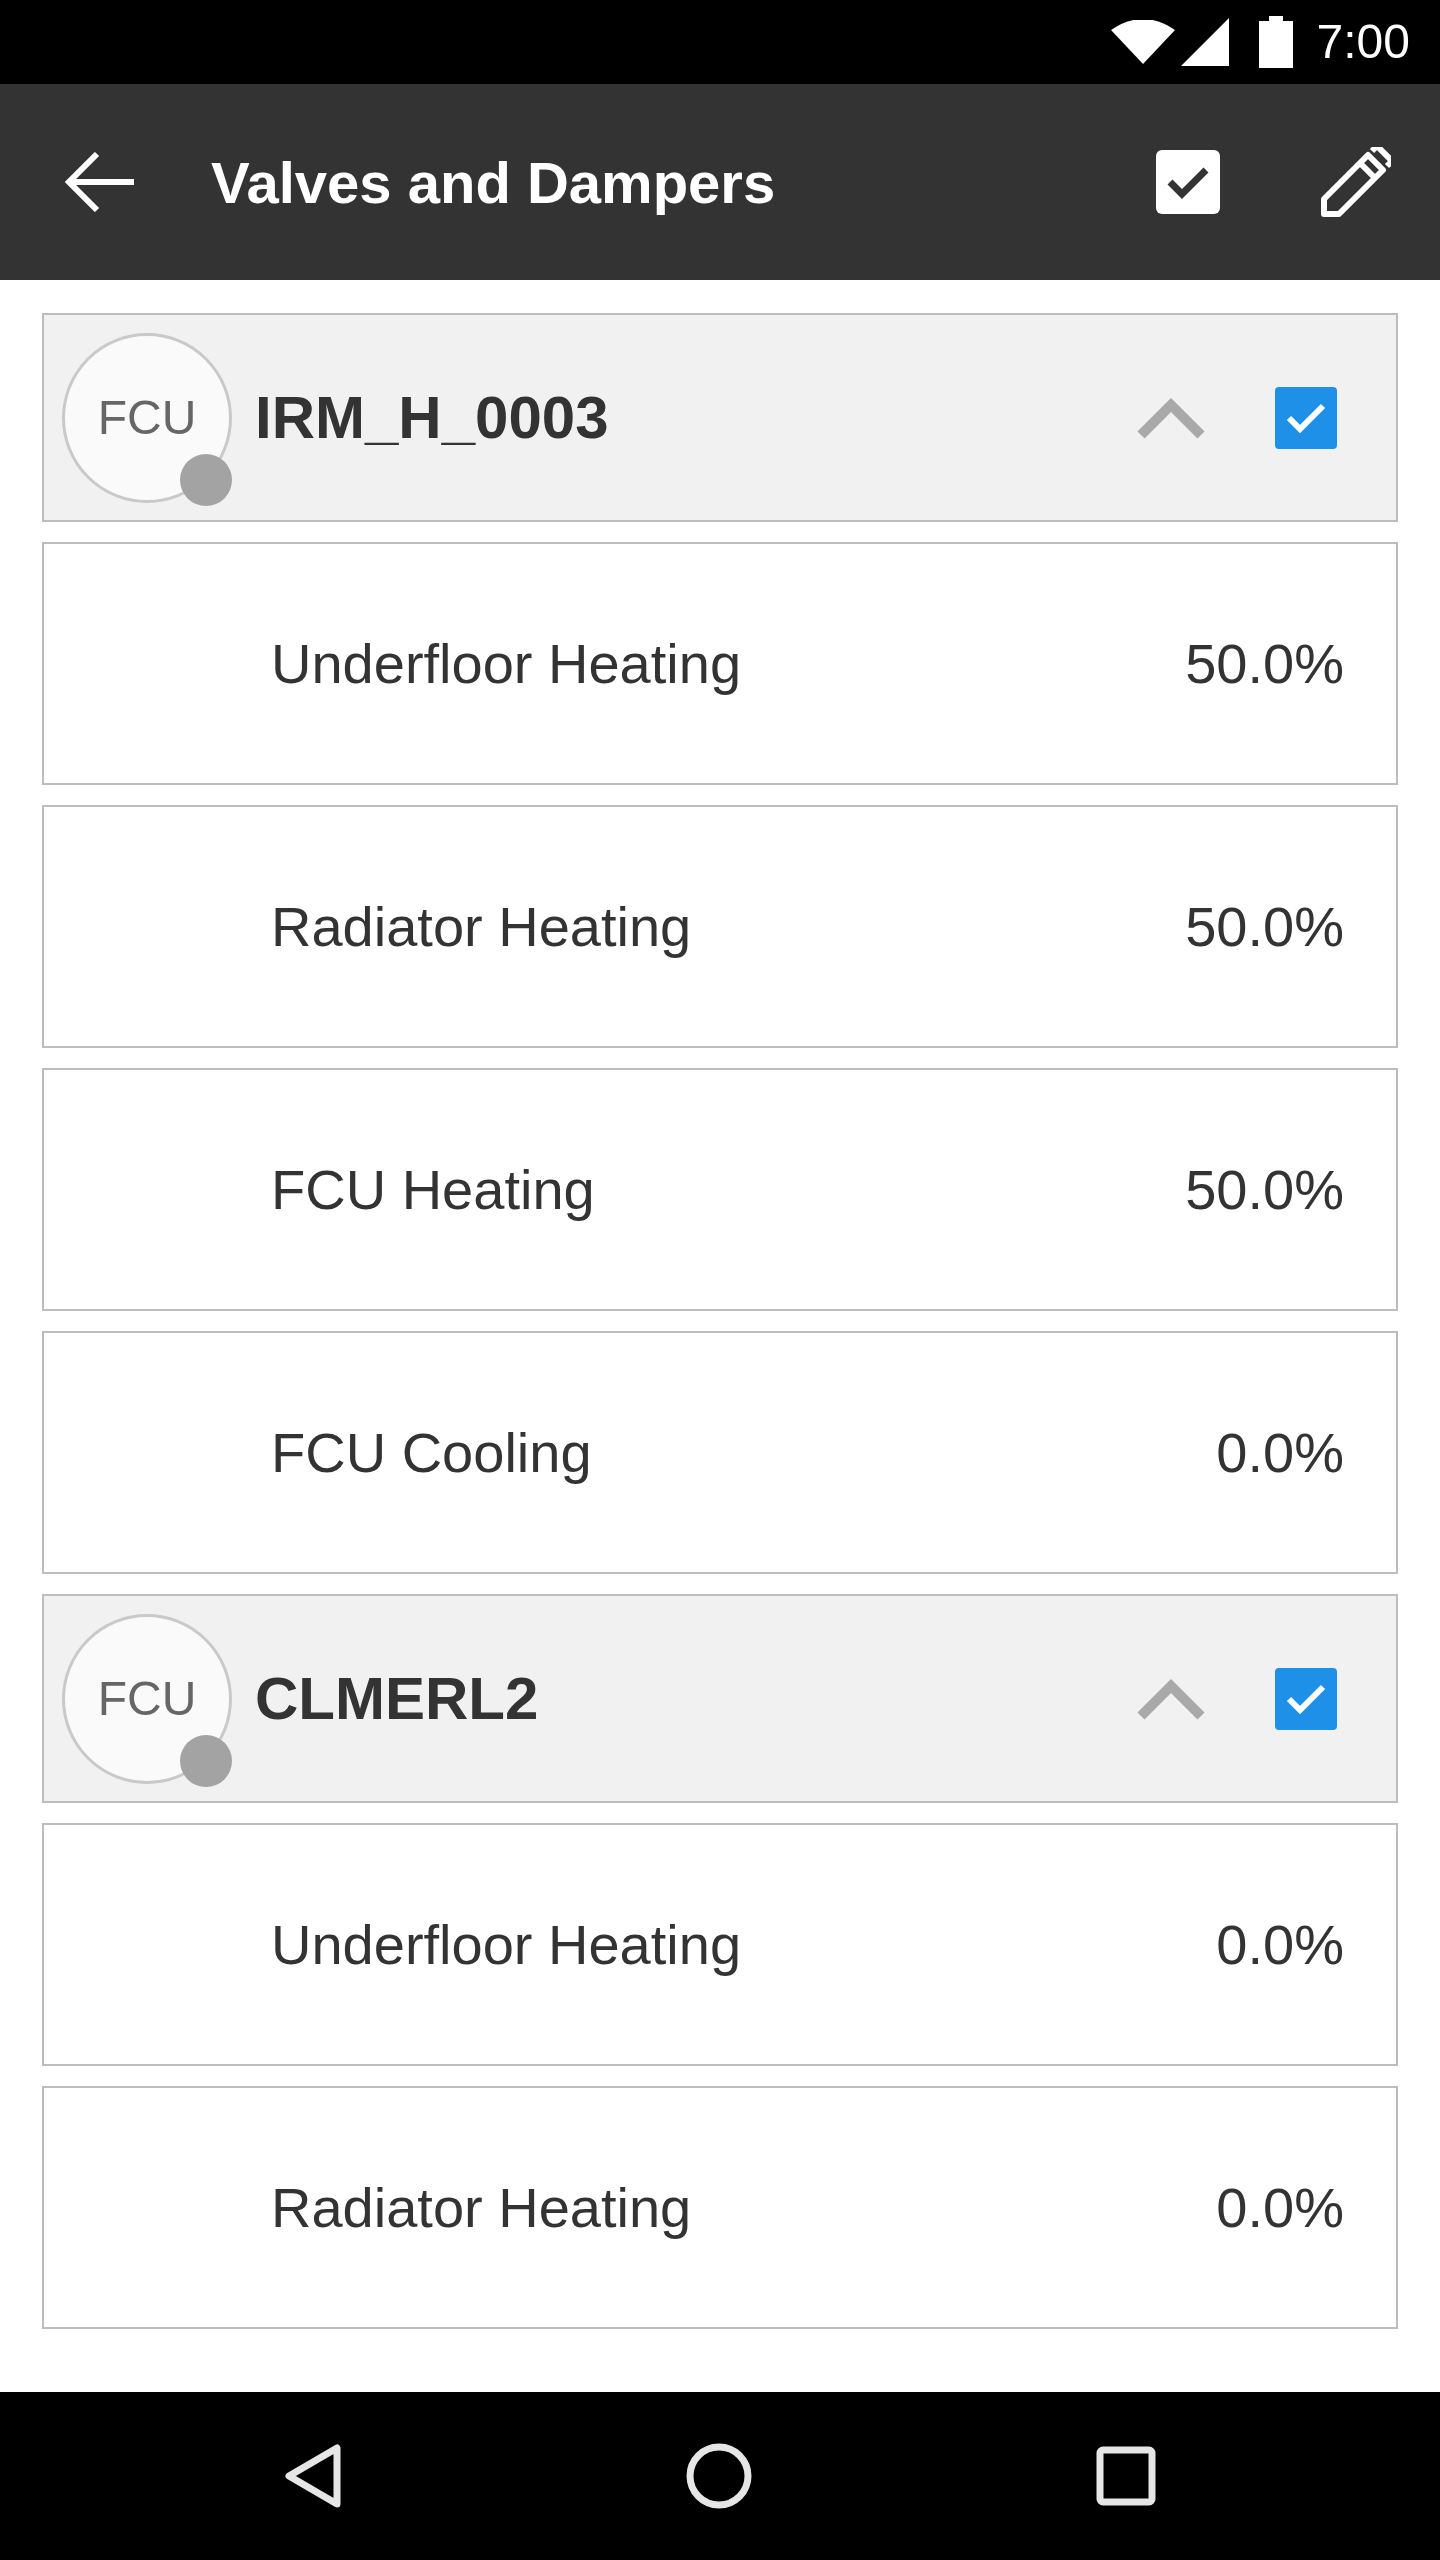 The image size is (1440, 2560). What do you see at coordinates (1204, 42) in the screenshot?
I see `signal-icon` at bounding box center [1204, 42].